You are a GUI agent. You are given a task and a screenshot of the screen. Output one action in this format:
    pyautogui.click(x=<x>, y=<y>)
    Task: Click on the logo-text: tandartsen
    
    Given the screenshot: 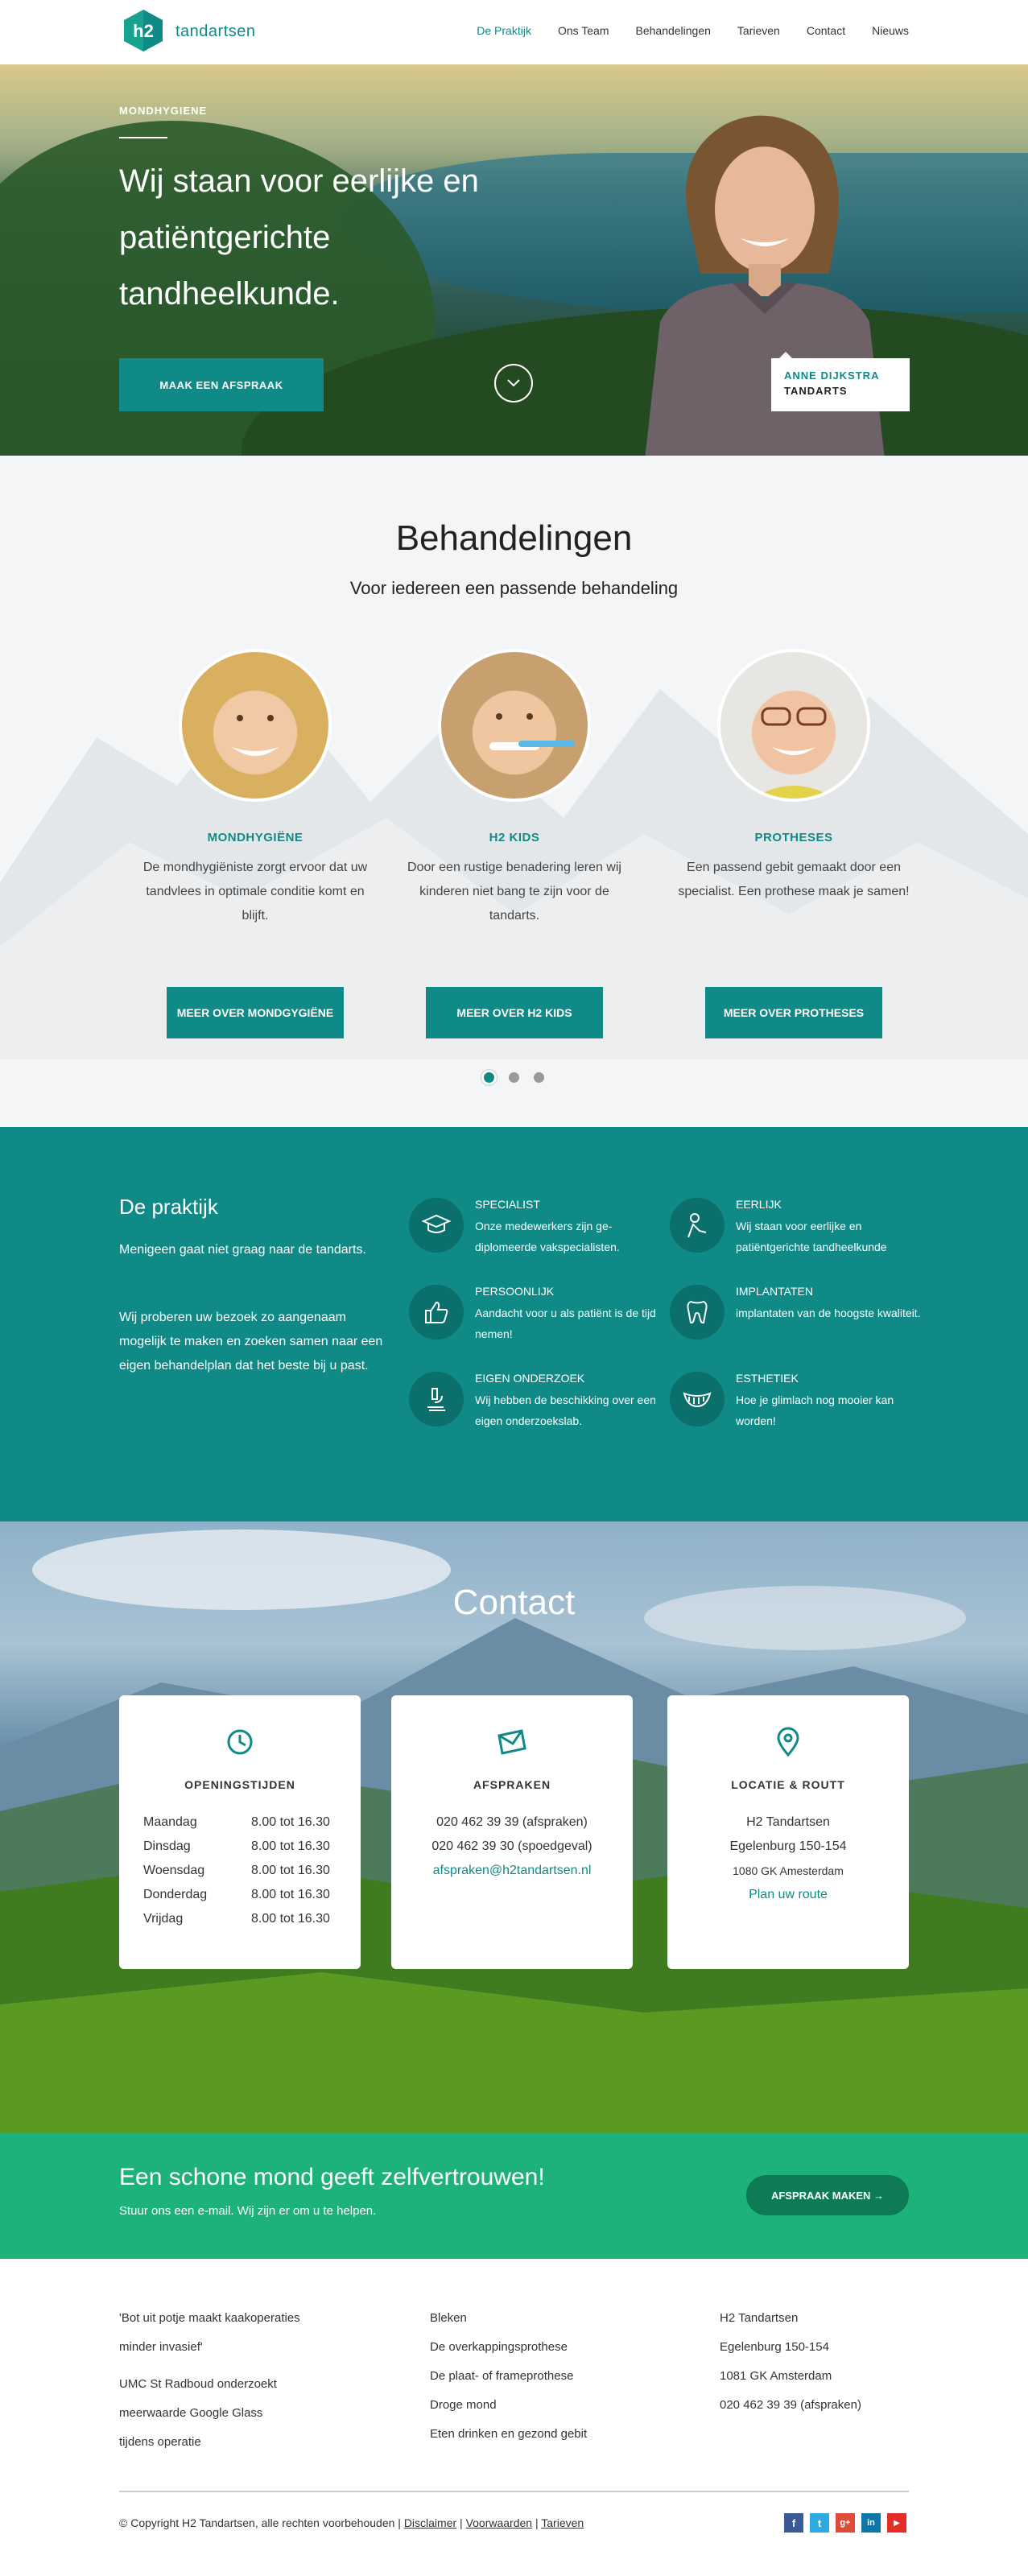 What is the action you would take?
    pyautogui.click(x=215, y=32)
    